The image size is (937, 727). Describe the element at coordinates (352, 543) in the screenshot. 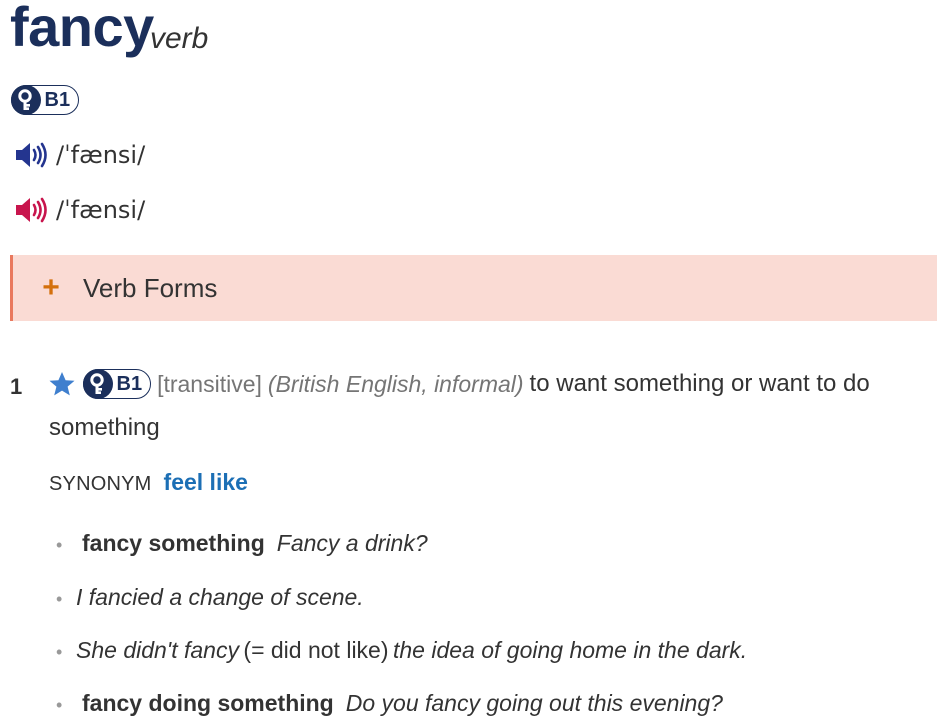

I see `example-text: Fancy a drink?` at that location.